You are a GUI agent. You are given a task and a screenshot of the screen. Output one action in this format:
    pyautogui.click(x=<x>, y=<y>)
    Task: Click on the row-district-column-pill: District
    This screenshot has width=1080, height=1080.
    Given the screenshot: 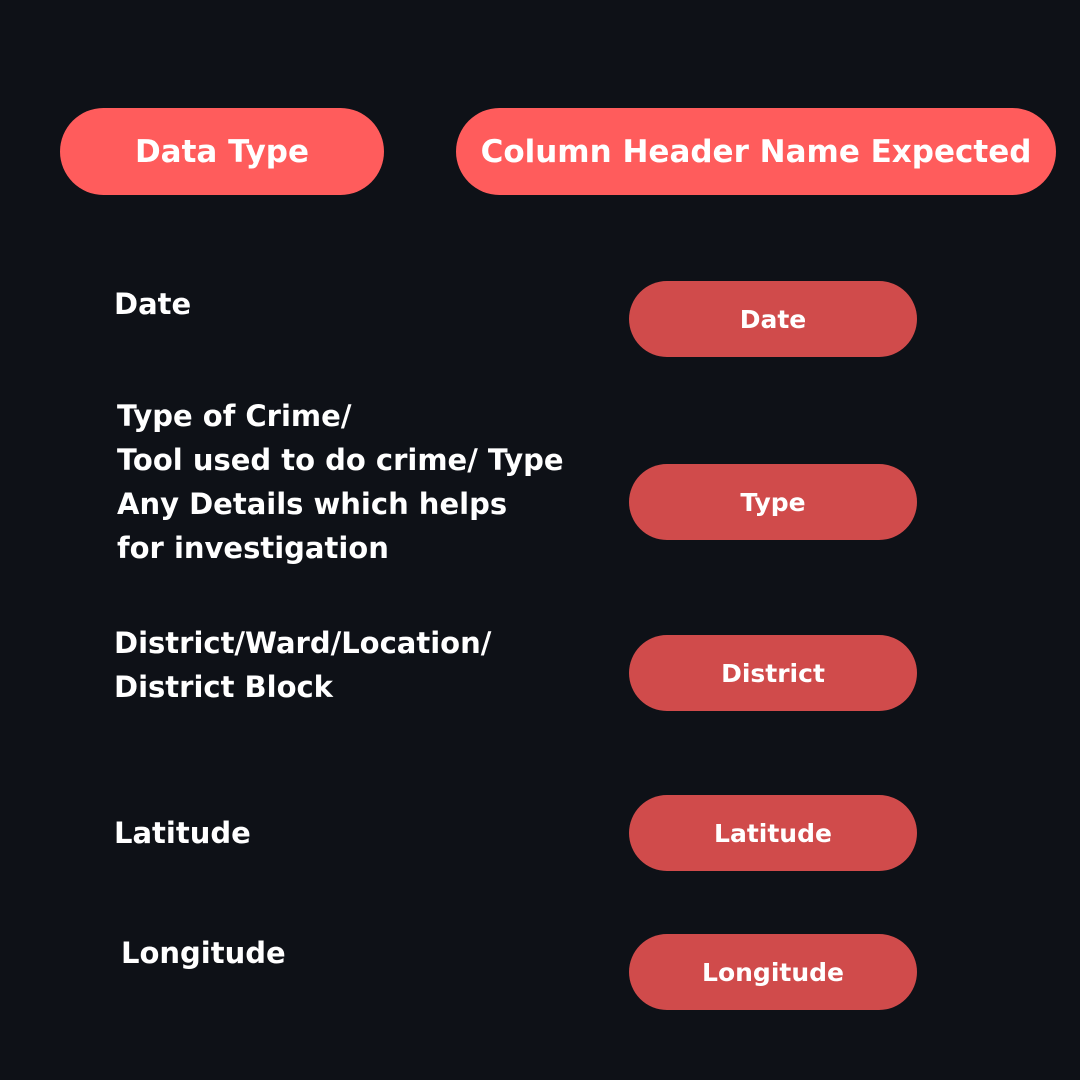 What is the action you would take?
    pyautogui.click(x=773, y=673)
    